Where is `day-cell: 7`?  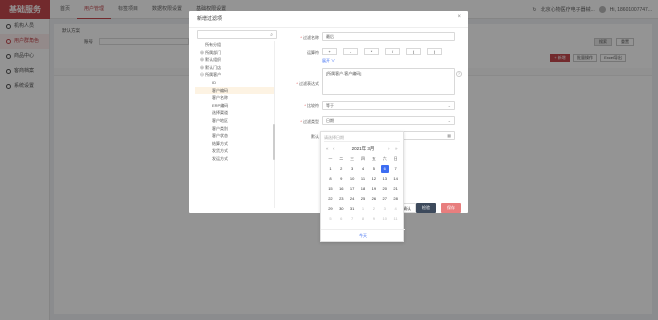 day-cell: 7 is located at coordinates (395, 170).